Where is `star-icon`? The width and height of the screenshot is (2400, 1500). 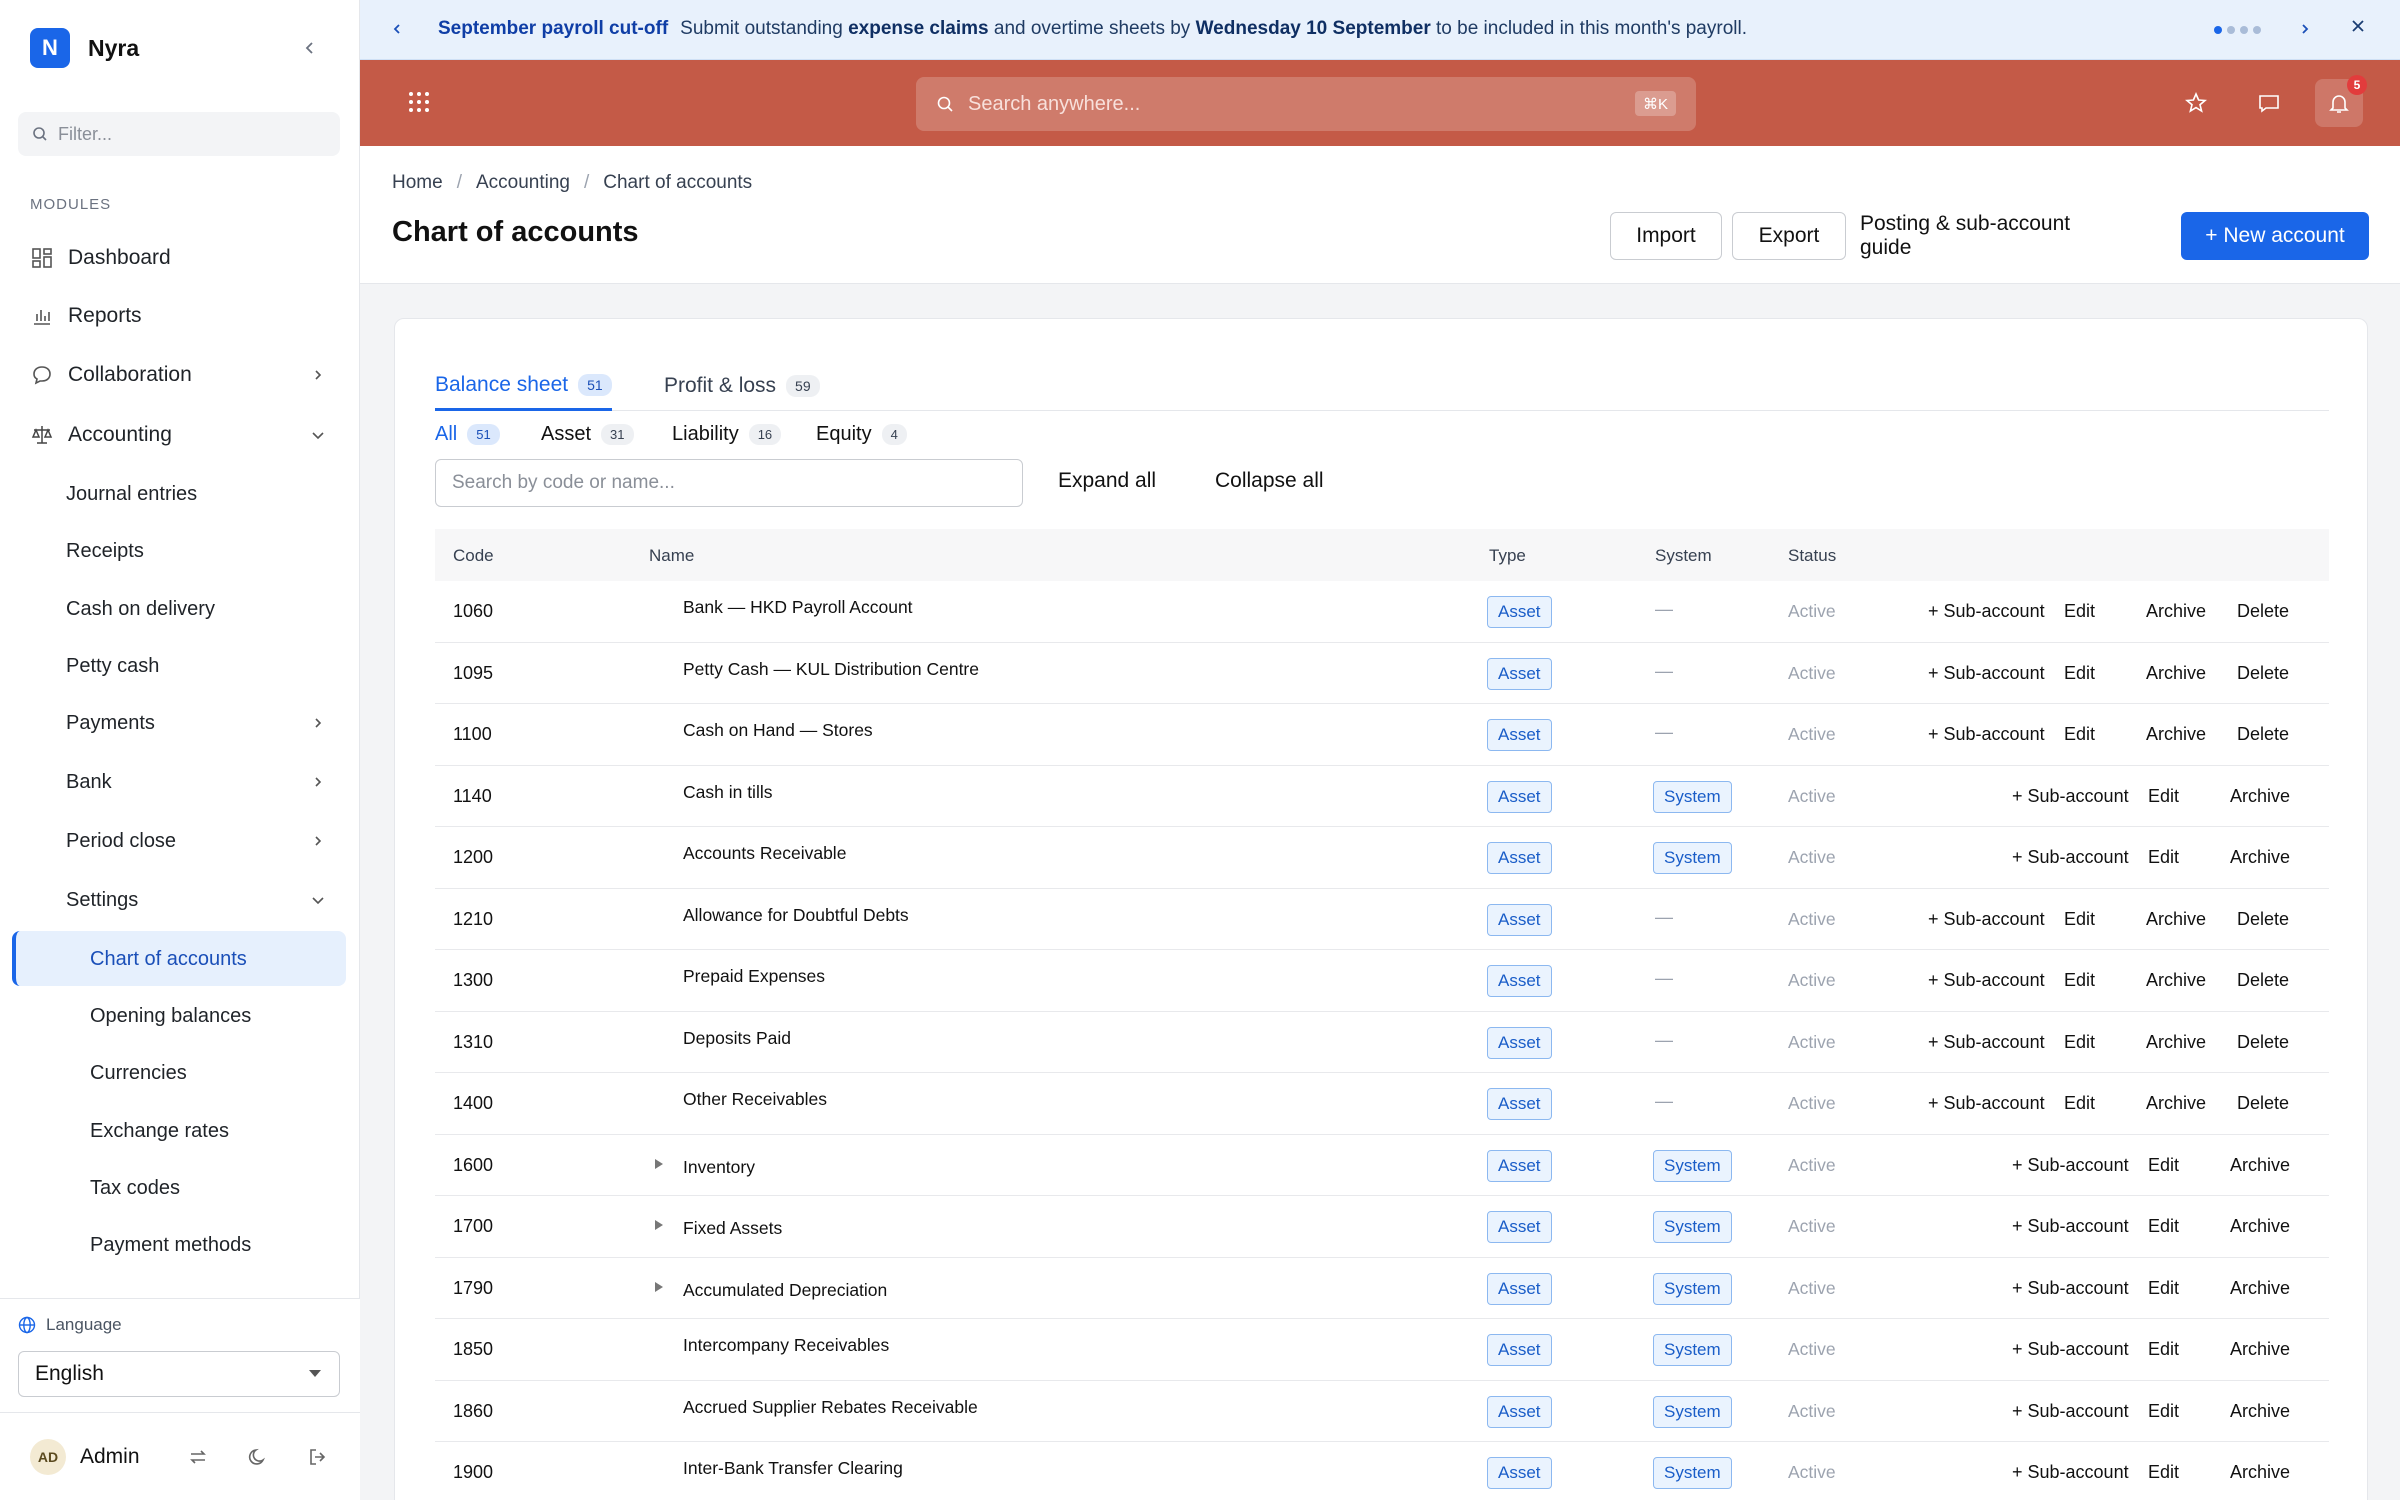
star-icon is located at coordinates (2196, 103).